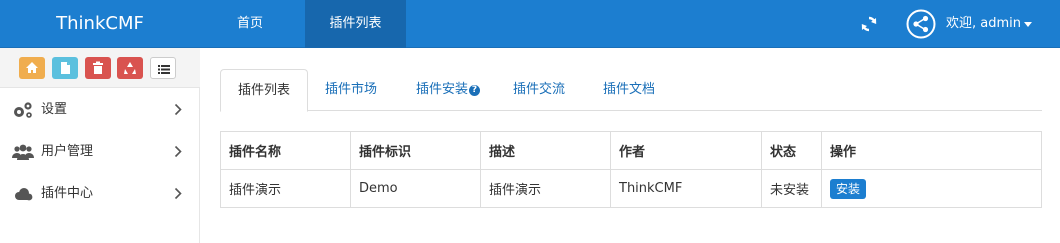 This screenshot has width=1060, height=243. I want to click on tab-label: 插件安装, so click(441, 89).